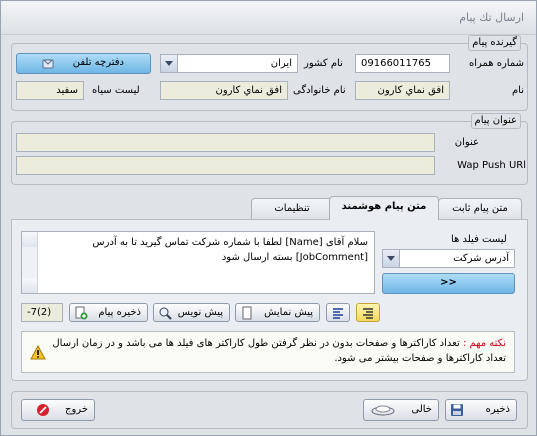 The width and height of the screenshot is (537, 436). What do you see at coordinates (29, 285) in the screenshot?
I see `scroll-down-icon` at bounding box center [29, 285].